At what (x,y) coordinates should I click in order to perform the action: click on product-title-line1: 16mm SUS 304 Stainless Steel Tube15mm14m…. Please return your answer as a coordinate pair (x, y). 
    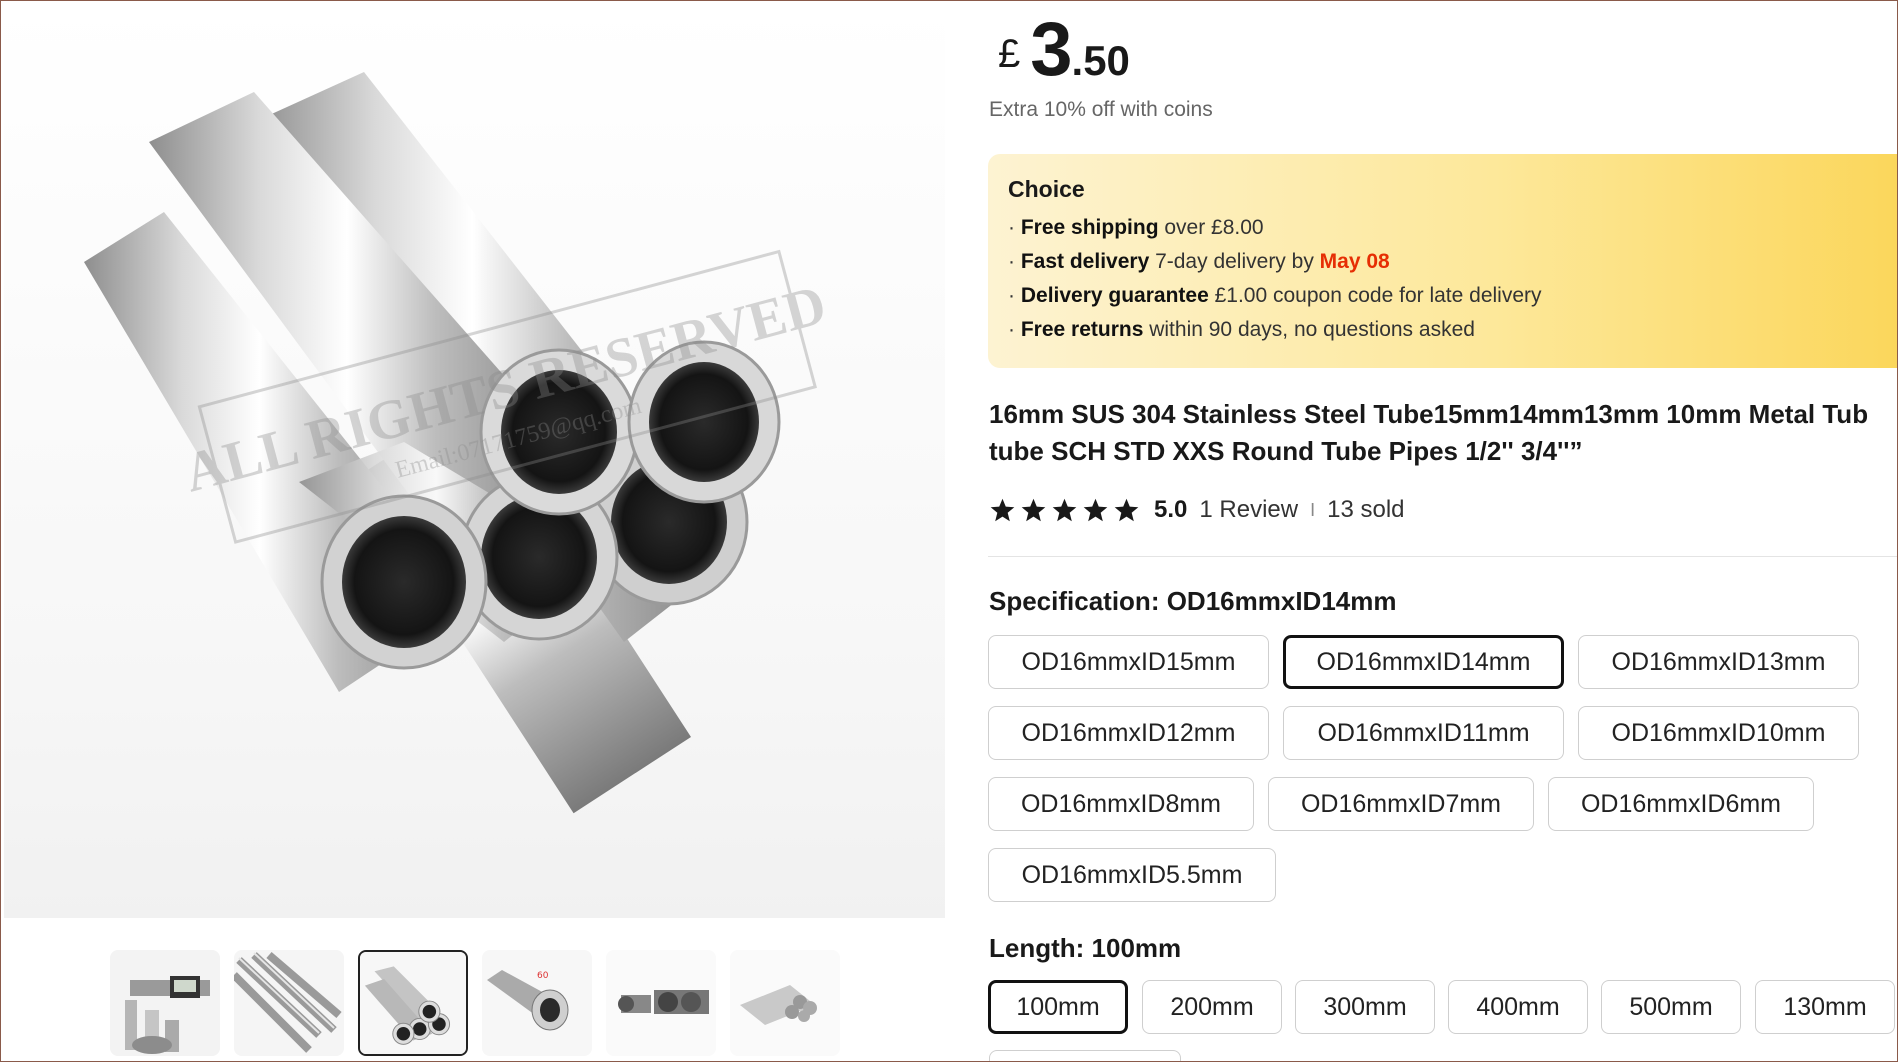
    Looking at the image, I should click on (1429, 414).